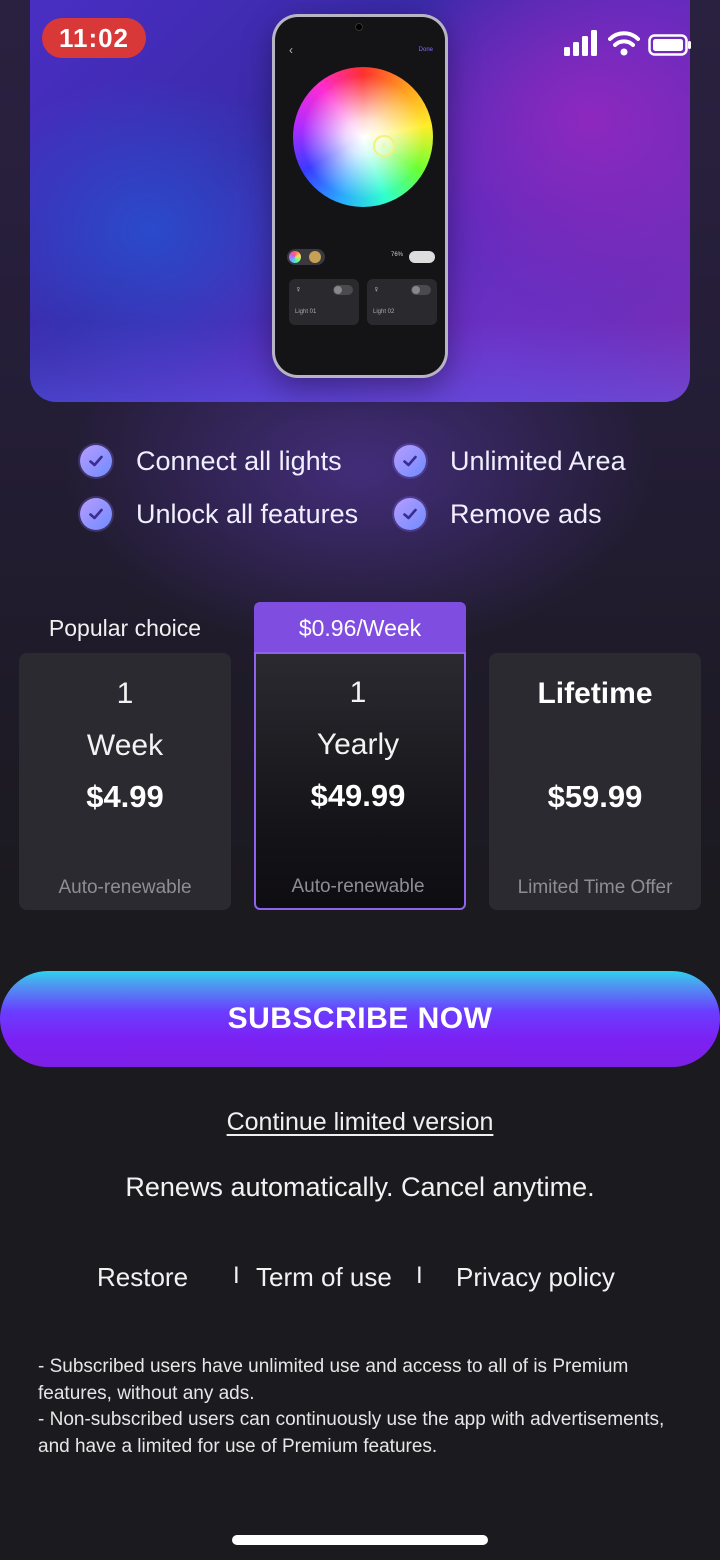  Describe the element at coordinates (361, 257) in the screenshot. I see `phone-controls: 76%` at that location.